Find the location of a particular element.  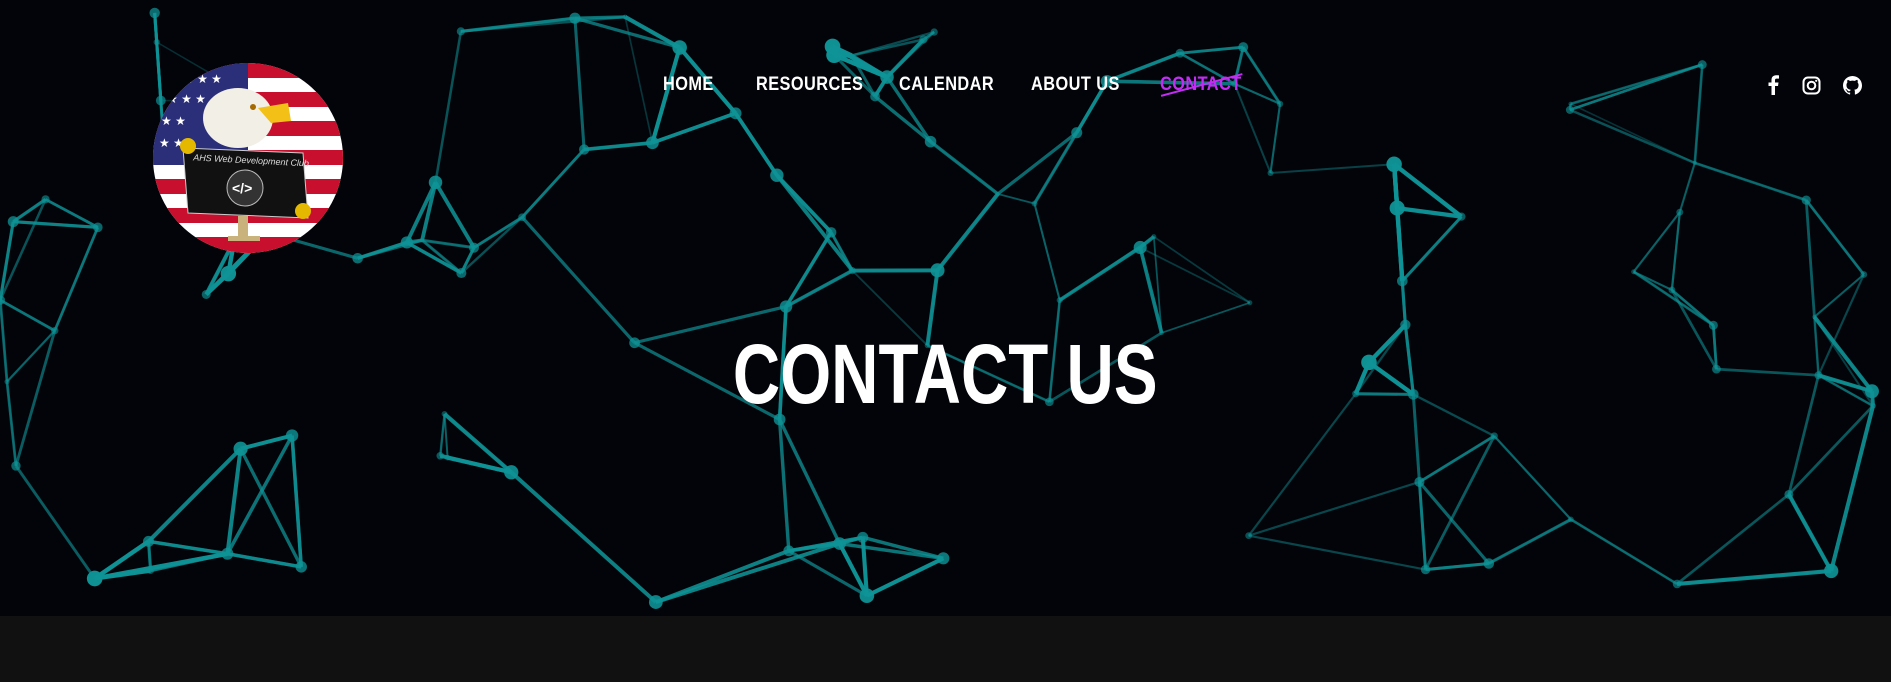

main-nav: HOME RESOURCES CALENDAR ABOUT US CONTACT is located at coordinates (945, 88).